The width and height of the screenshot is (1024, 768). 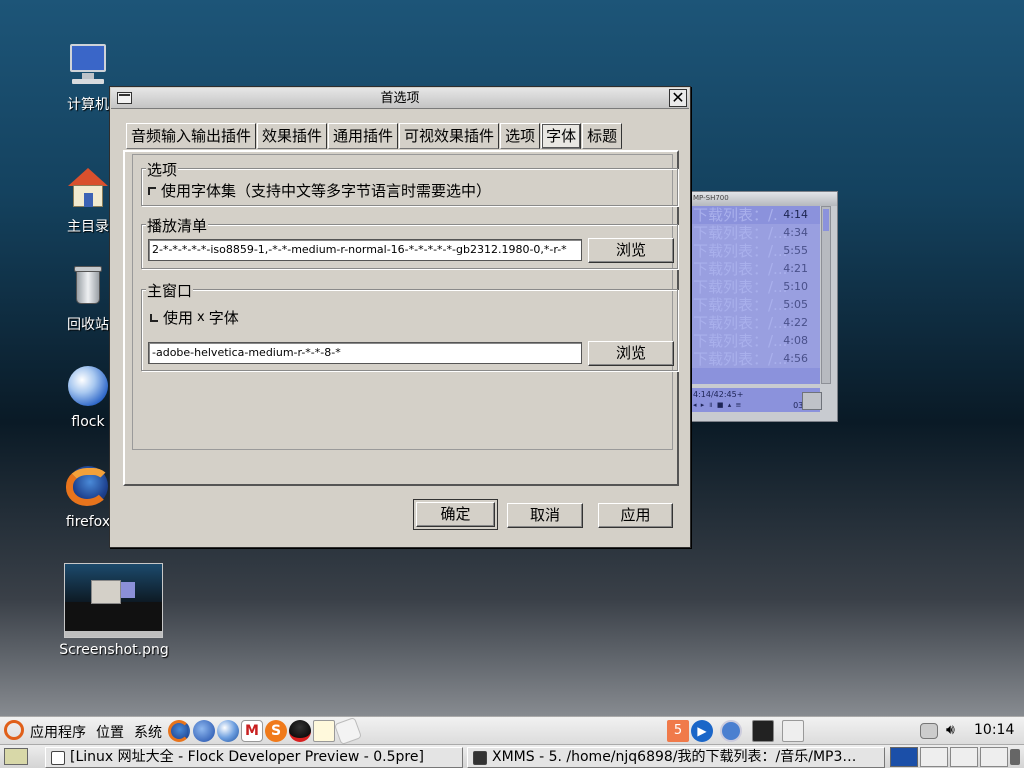 I want to click on use-x-font-label-pre: 使用, so click(x=178, y=318).